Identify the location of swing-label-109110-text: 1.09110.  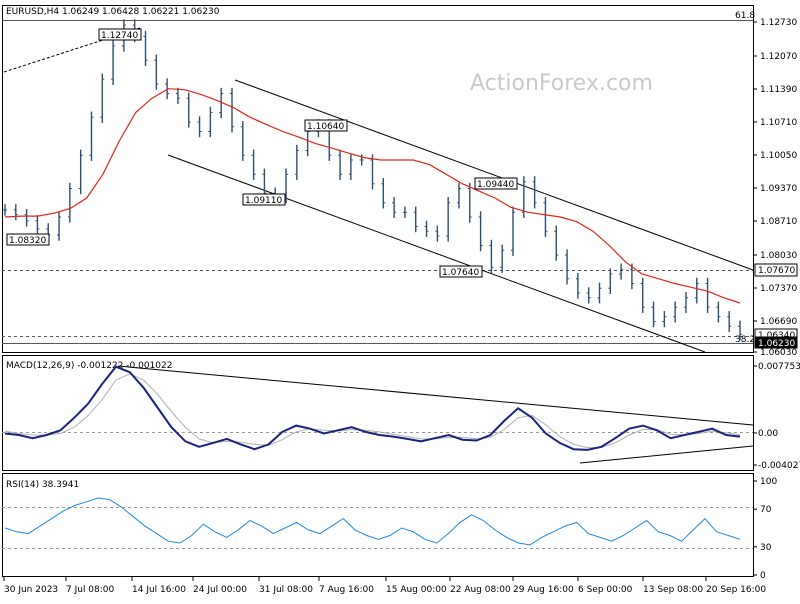
(263, 201).